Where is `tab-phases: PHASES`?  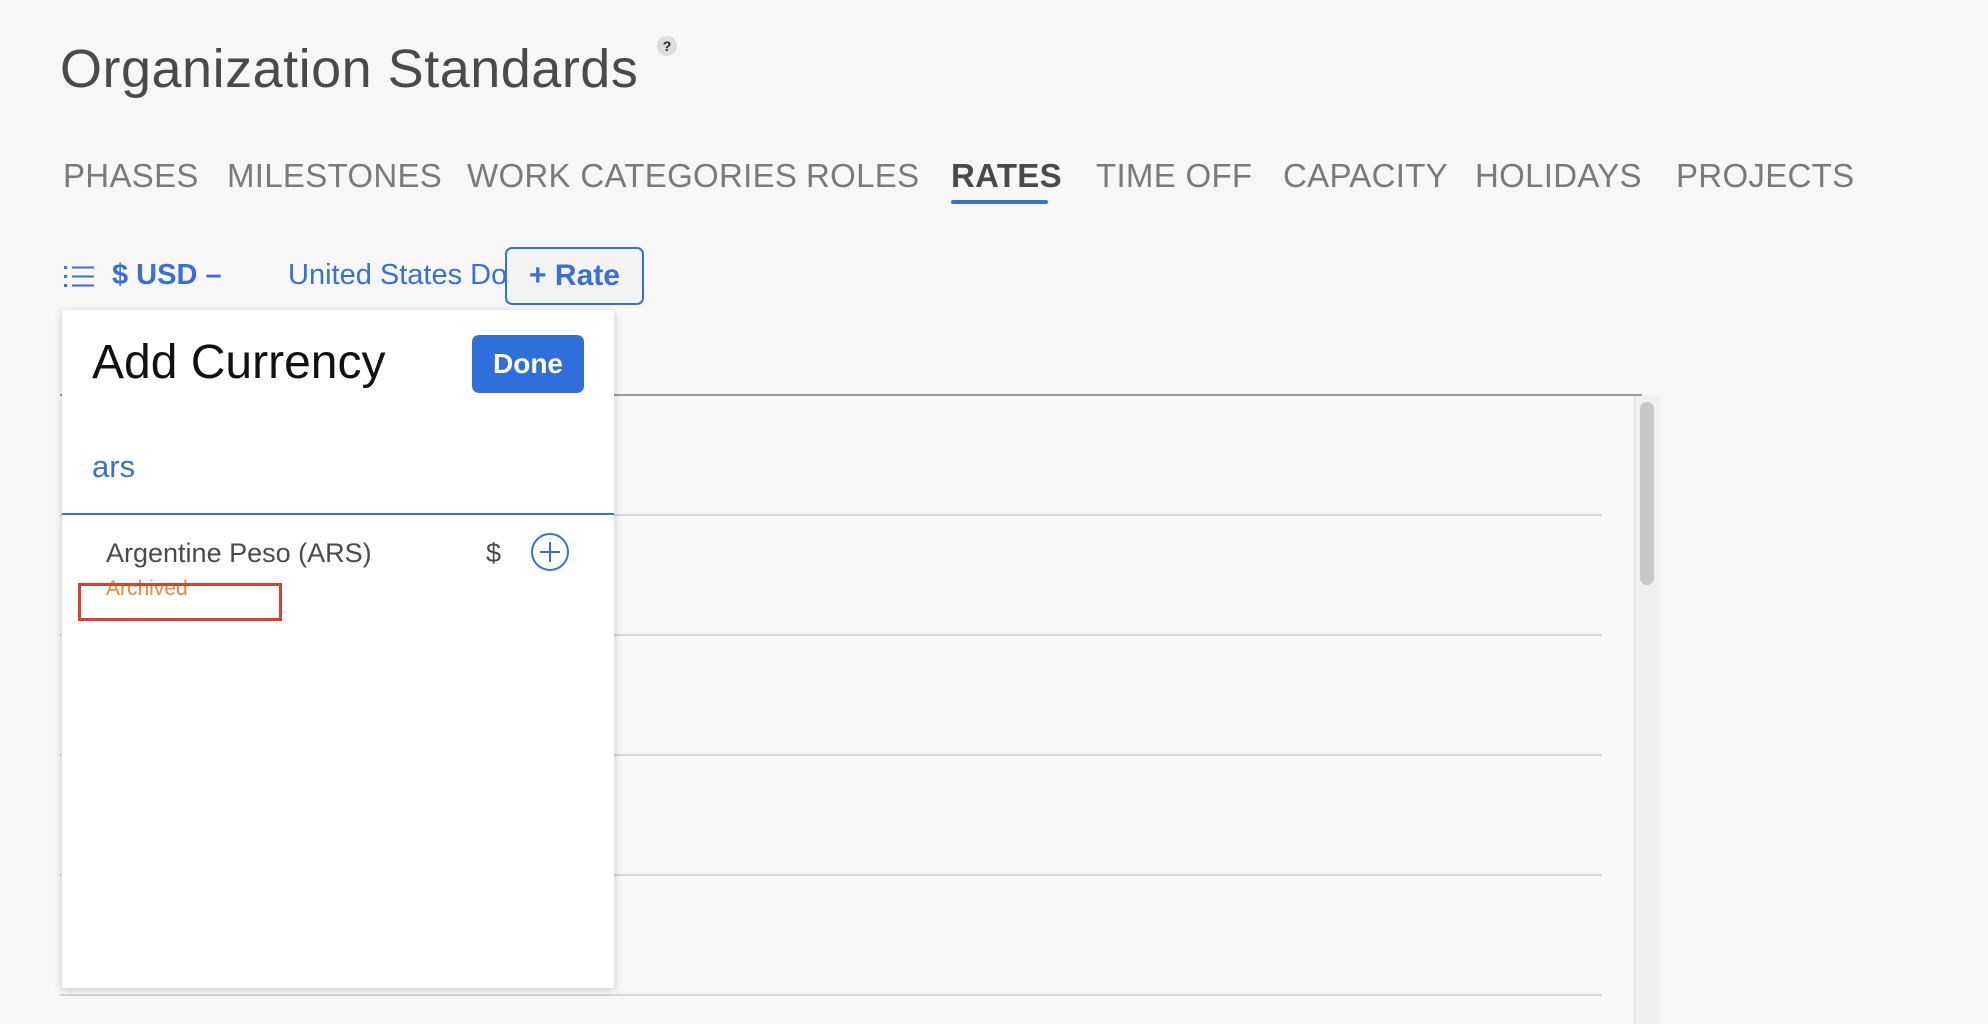 tab-phases: PHASES is located at coordinates (131, 176).